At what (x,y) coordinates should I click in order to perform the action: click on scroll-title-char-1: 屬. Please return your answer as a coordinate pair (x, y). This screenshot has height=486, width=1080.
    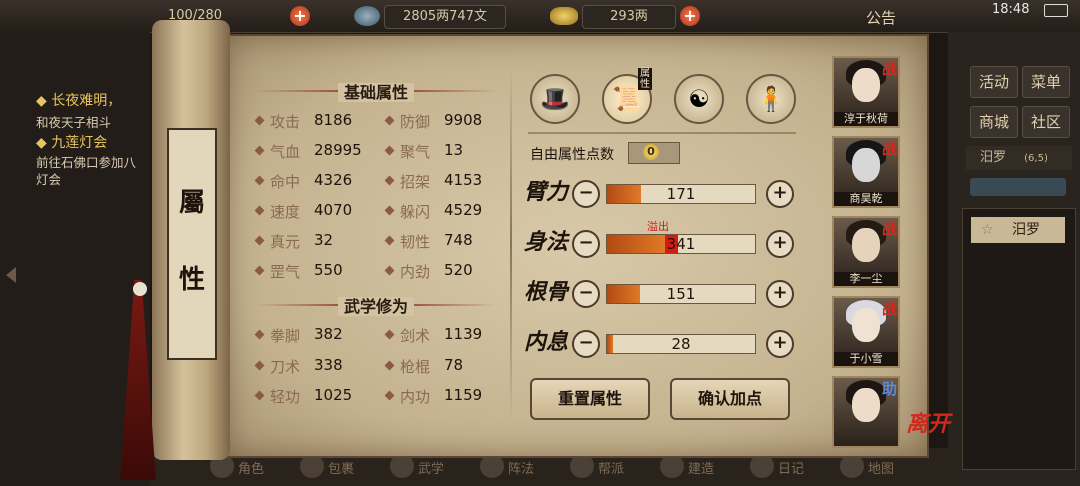
    Looking at the image, I should click on (191, 203).